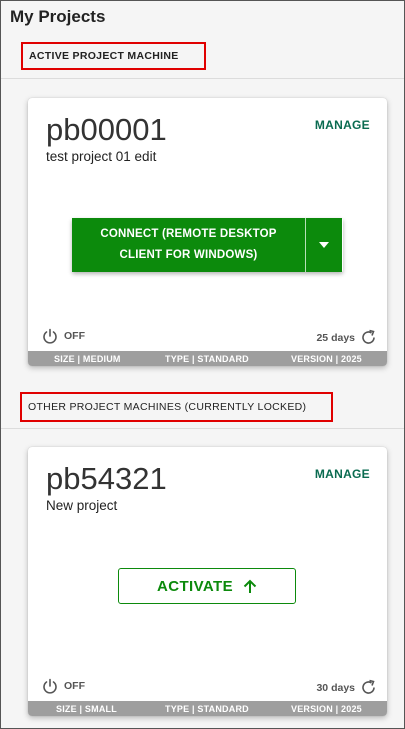  Describe the element at coordinates (86, 708) in the screenshot. I see `spec-size: SIZE | SMALL` at that location.